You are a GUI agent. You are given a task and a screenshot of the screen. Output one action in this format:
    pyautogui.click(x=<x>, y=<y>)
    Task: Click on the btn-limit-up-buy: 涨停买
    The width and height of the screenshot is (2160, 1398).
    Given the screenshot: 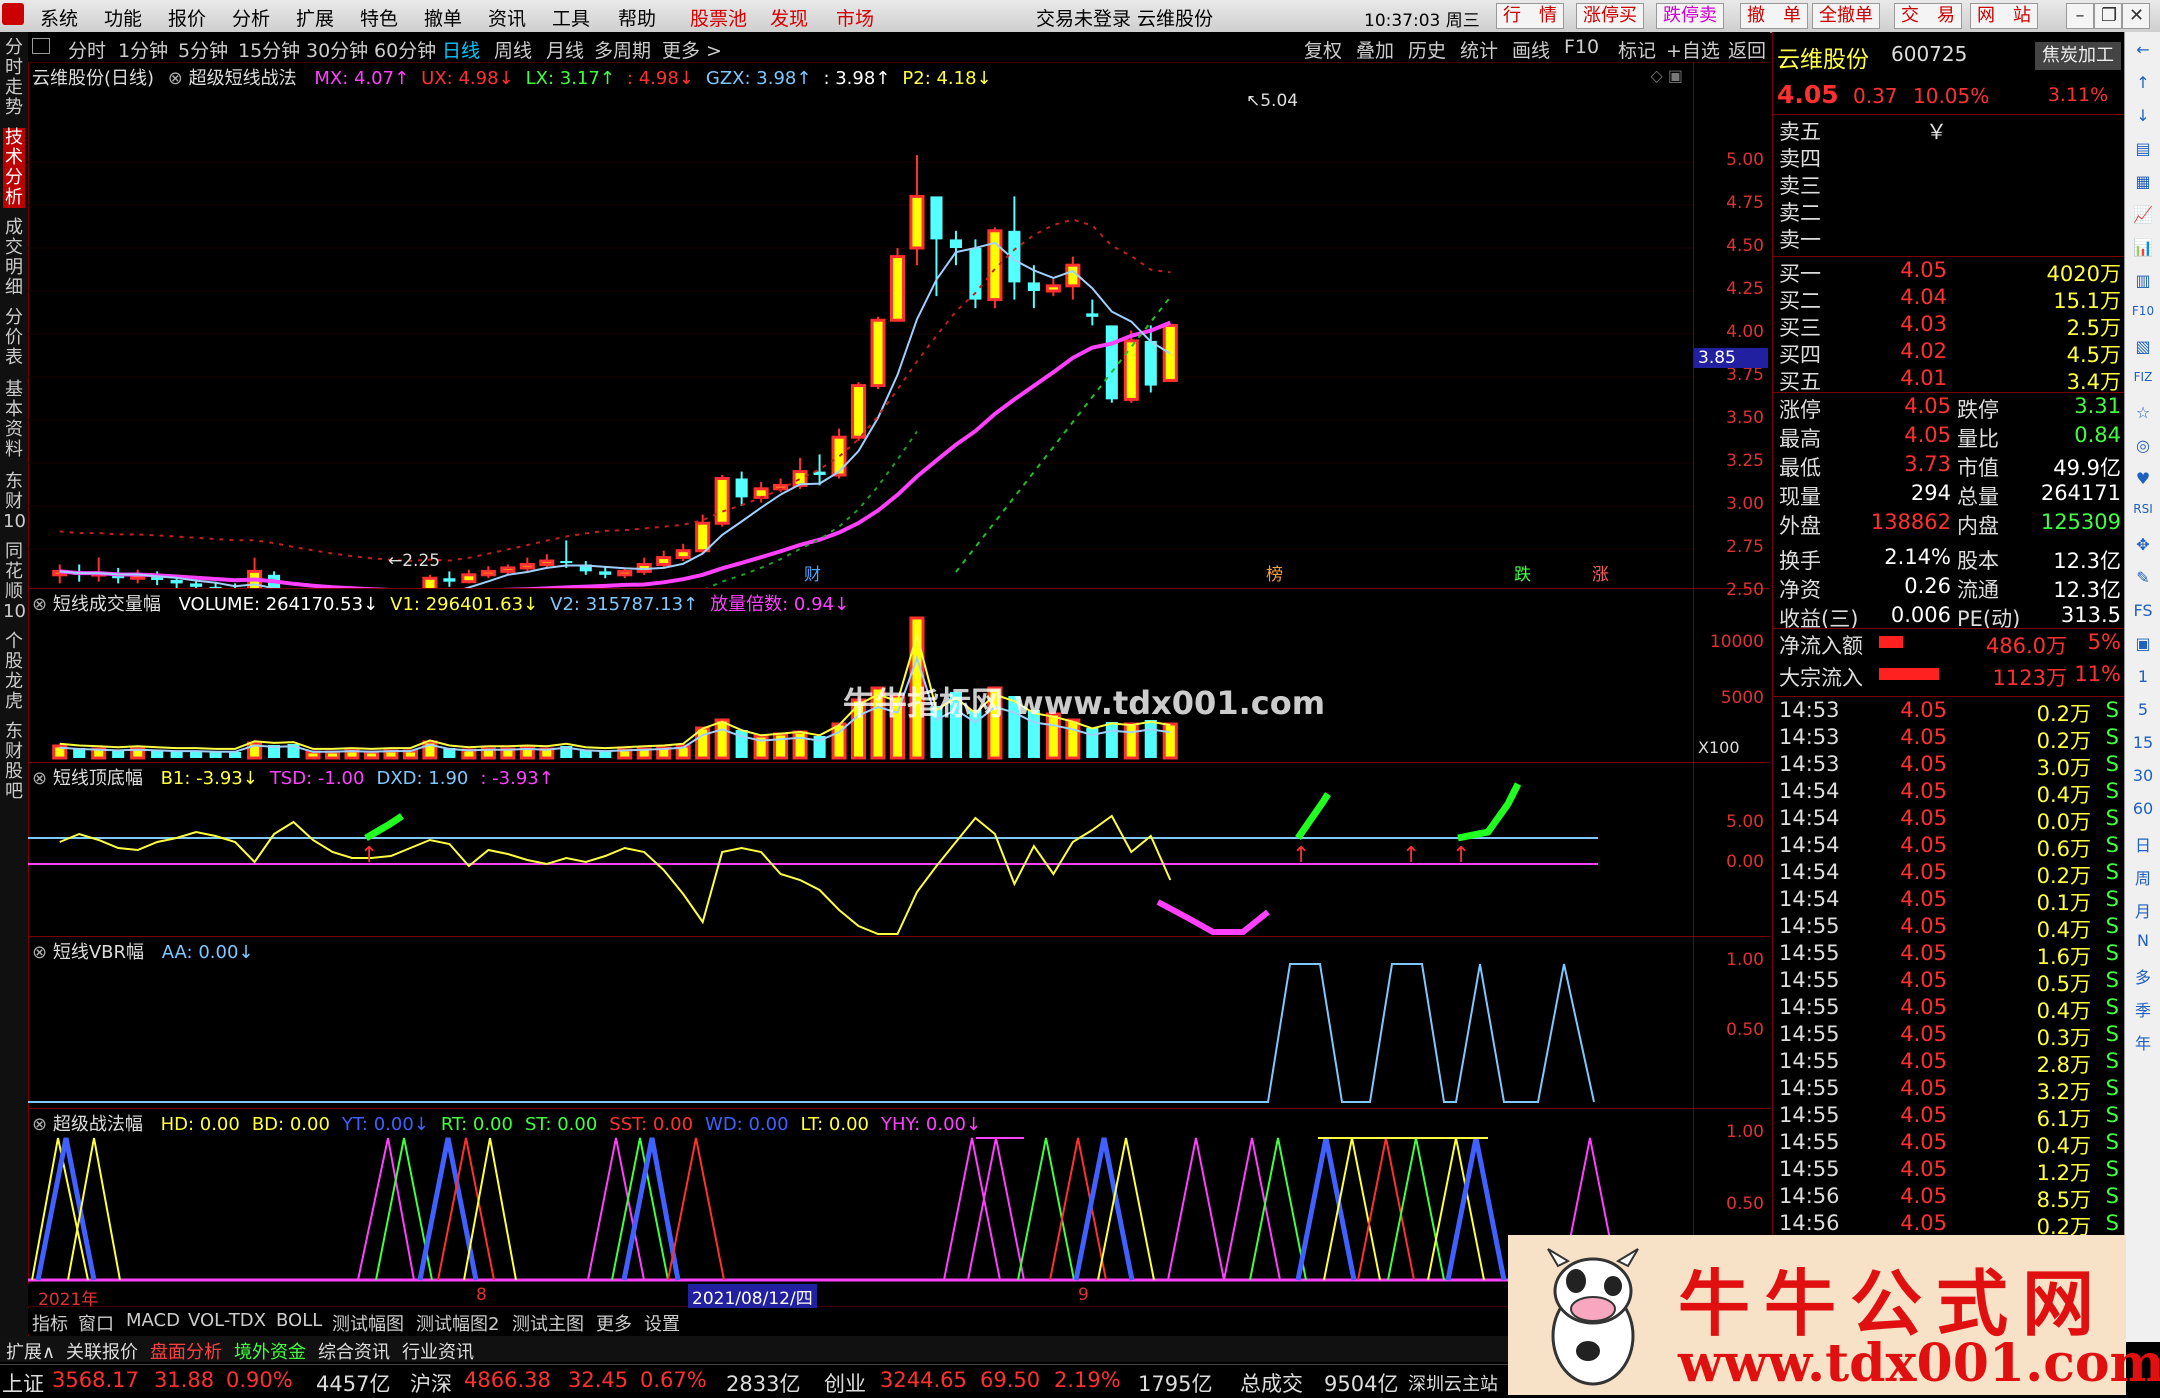 What is the action you would take?
    pyautogui.click(x=1610, y=16)
    